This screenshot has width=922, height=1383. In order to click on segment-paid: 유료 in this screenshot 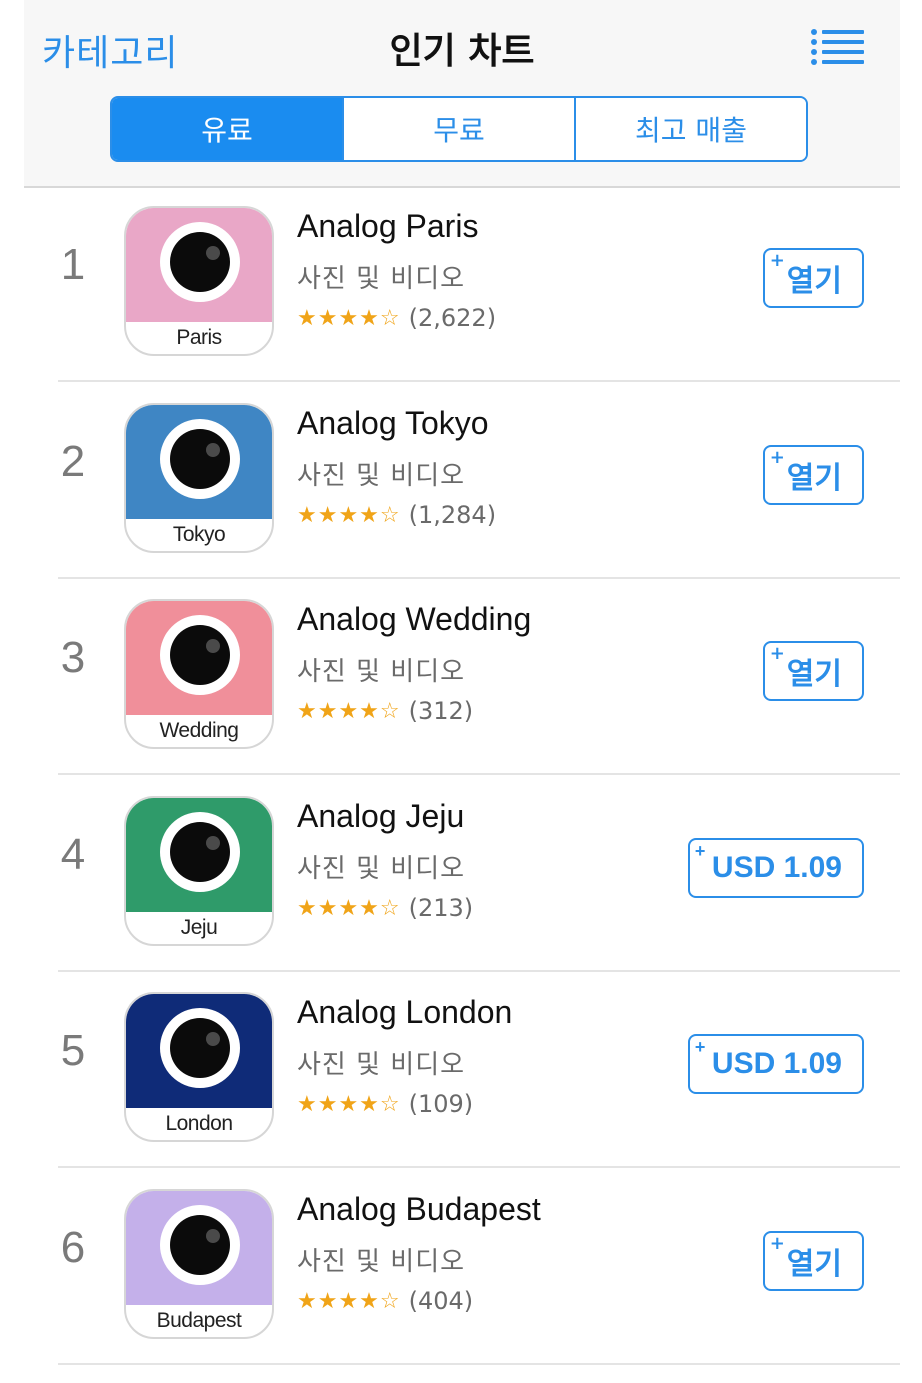, I will do `click(228, 129)`.